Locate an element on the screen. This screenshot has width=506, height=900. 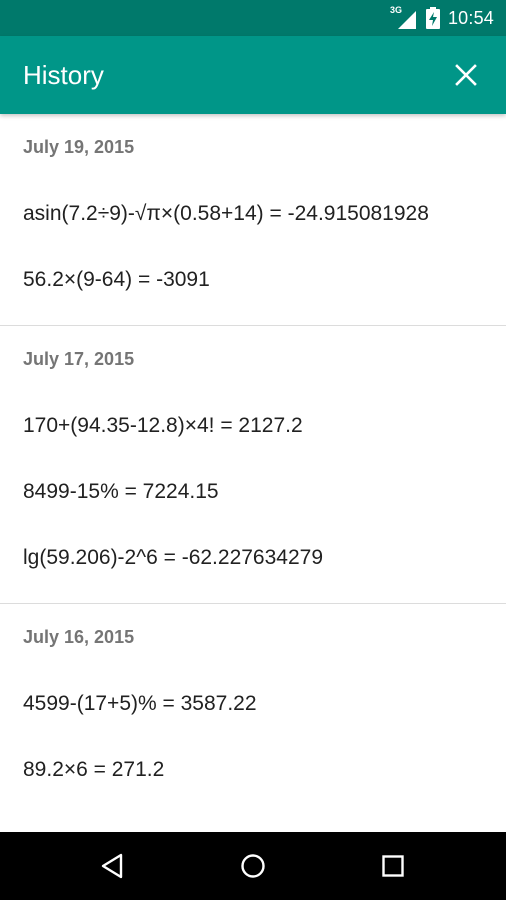
home-button is located at coordinates (253, 866).